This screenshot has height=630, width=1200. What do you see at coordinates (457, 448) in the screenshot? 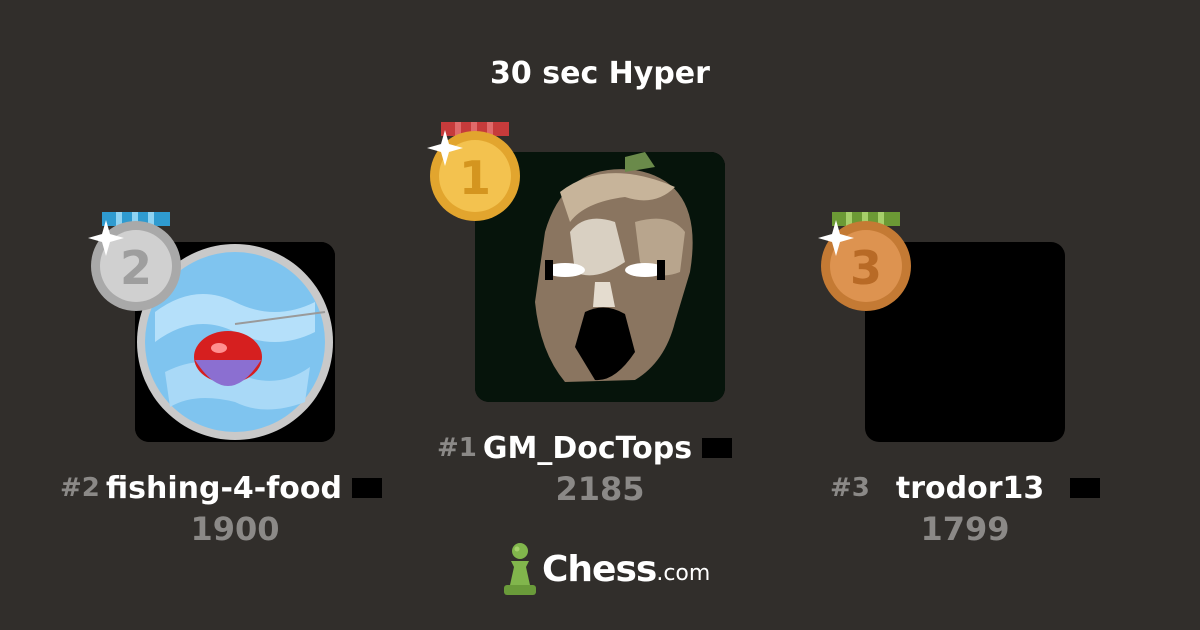
I see `rank-first: #1` at bounding box center [457, 448].